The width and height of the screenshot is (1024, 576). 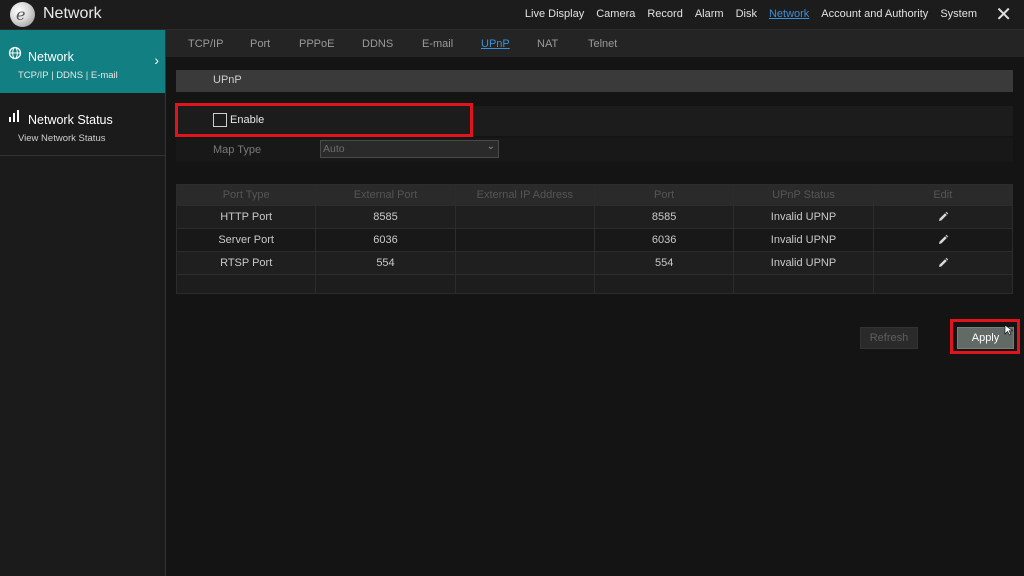 What do you see at coordinates (943, 195) in the screenshot?
I see `column-header: Edit` at bounding box center [943, 195].